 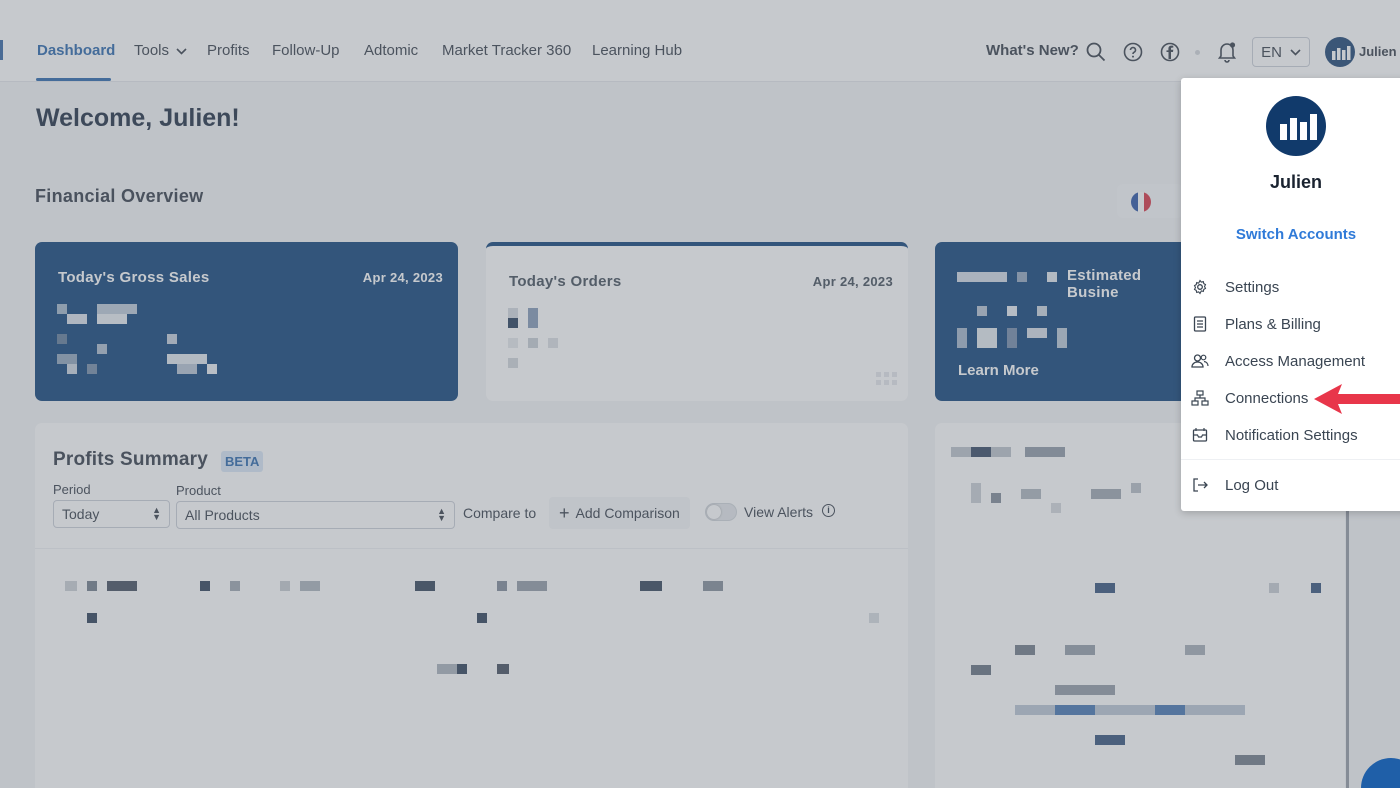 What do you see at coordinates (306, 50) in the screenshot?
I see `nav-follow-up: Follow-Up` at bounding box center [306, 50].